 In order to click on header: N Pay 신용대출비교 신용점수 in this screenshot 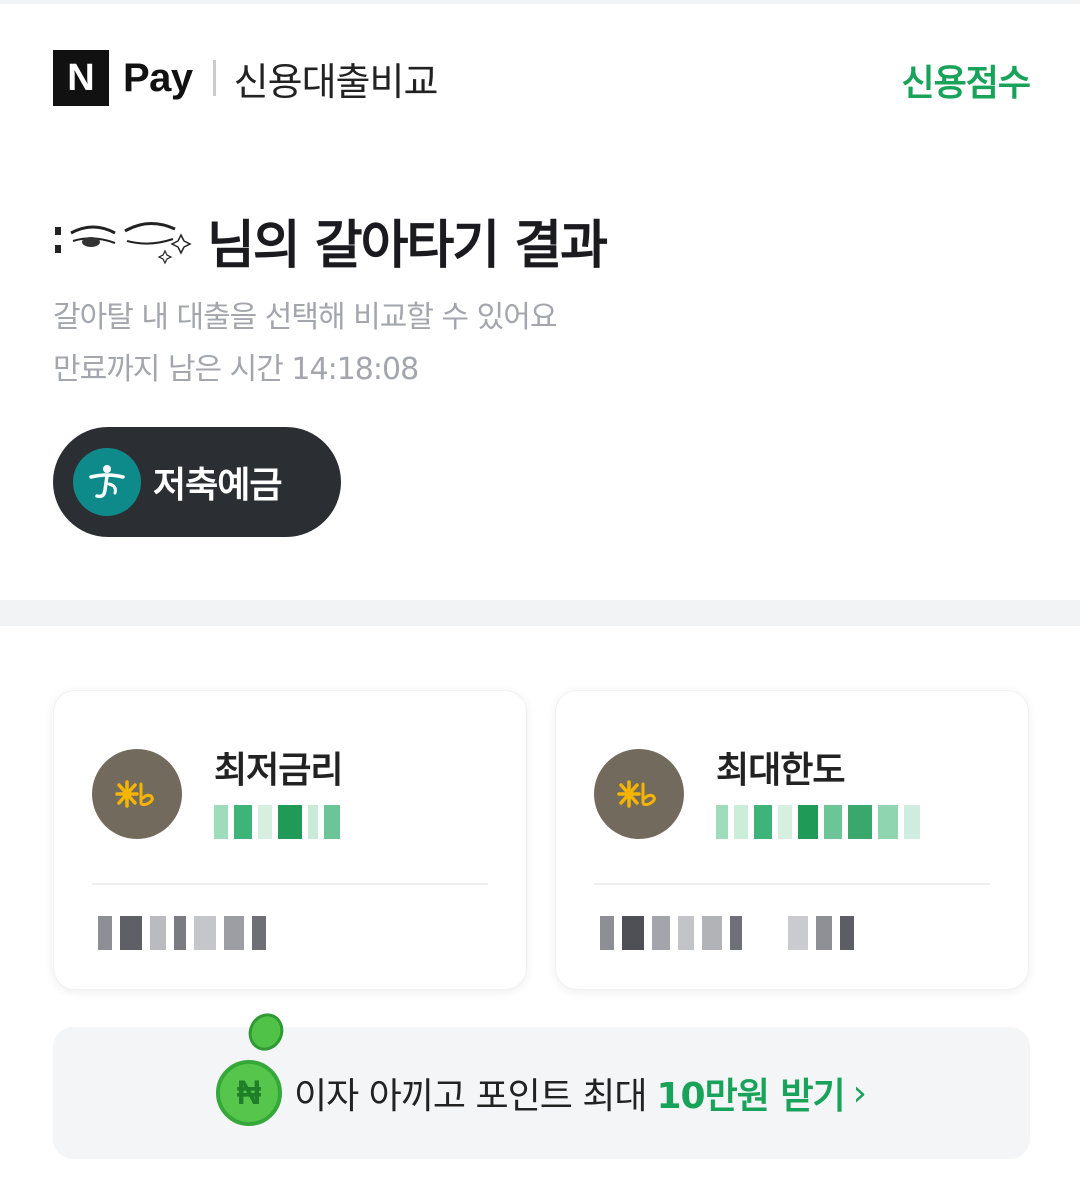, I will do `click(542, 78)`.